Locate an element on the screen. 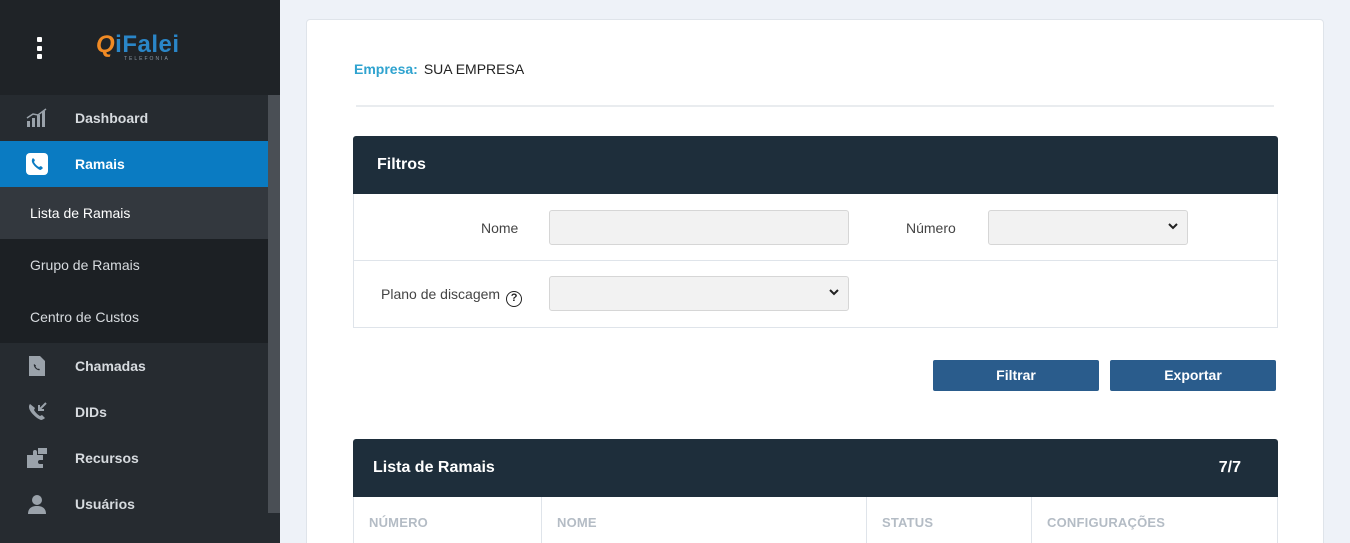  filters-header: Filtros is located at coordinates (815, 165).